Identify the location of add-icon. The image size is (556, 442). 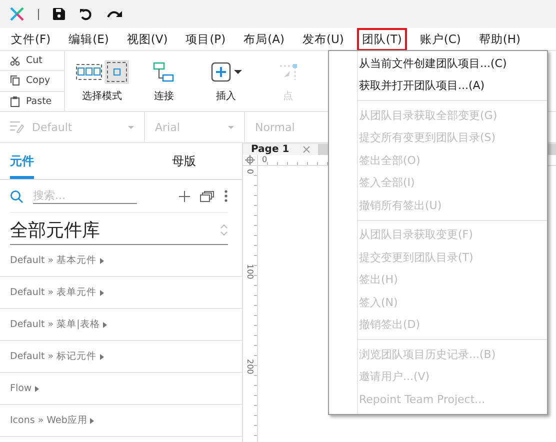
(184, 196).